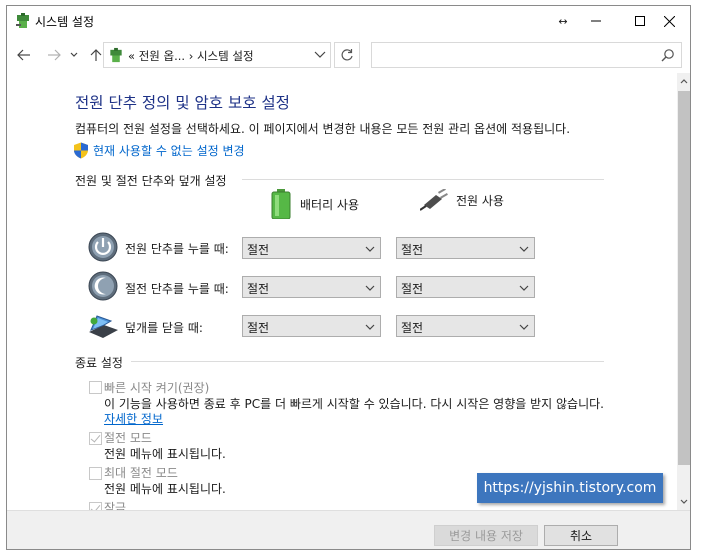  I want to click on sleep-mode-label: 절전 모드, so click(128, 438).